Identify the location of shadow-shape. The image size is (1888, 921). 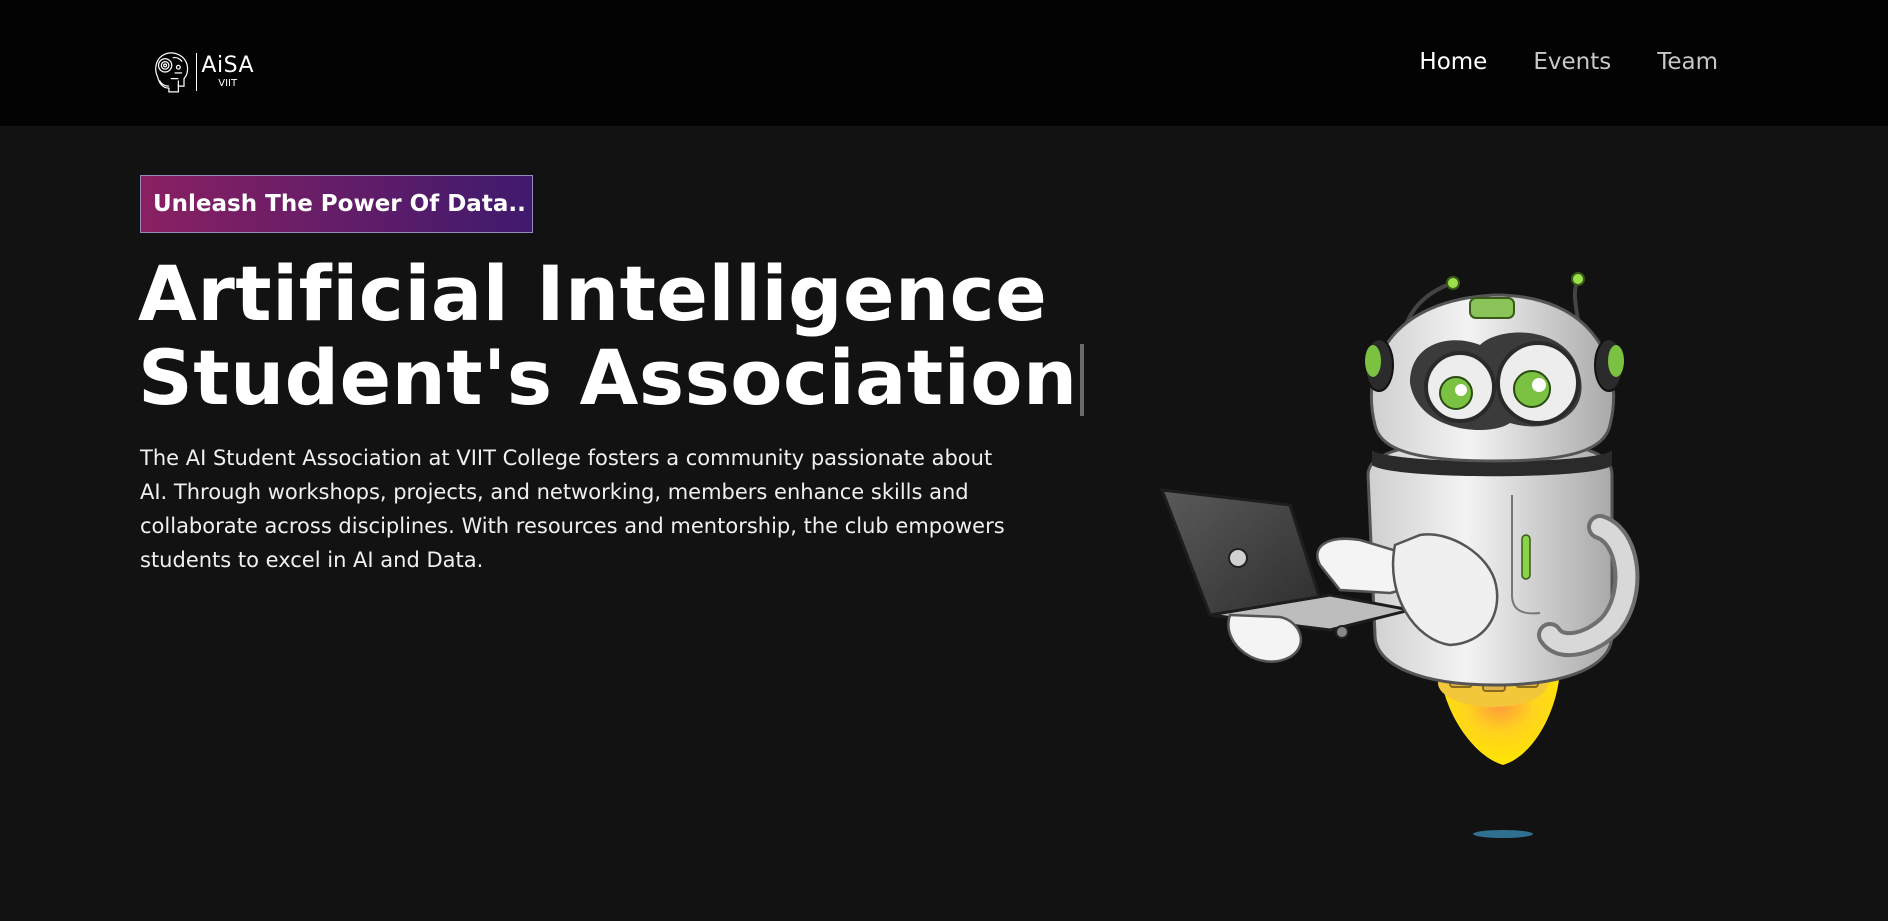
(1503, 834).